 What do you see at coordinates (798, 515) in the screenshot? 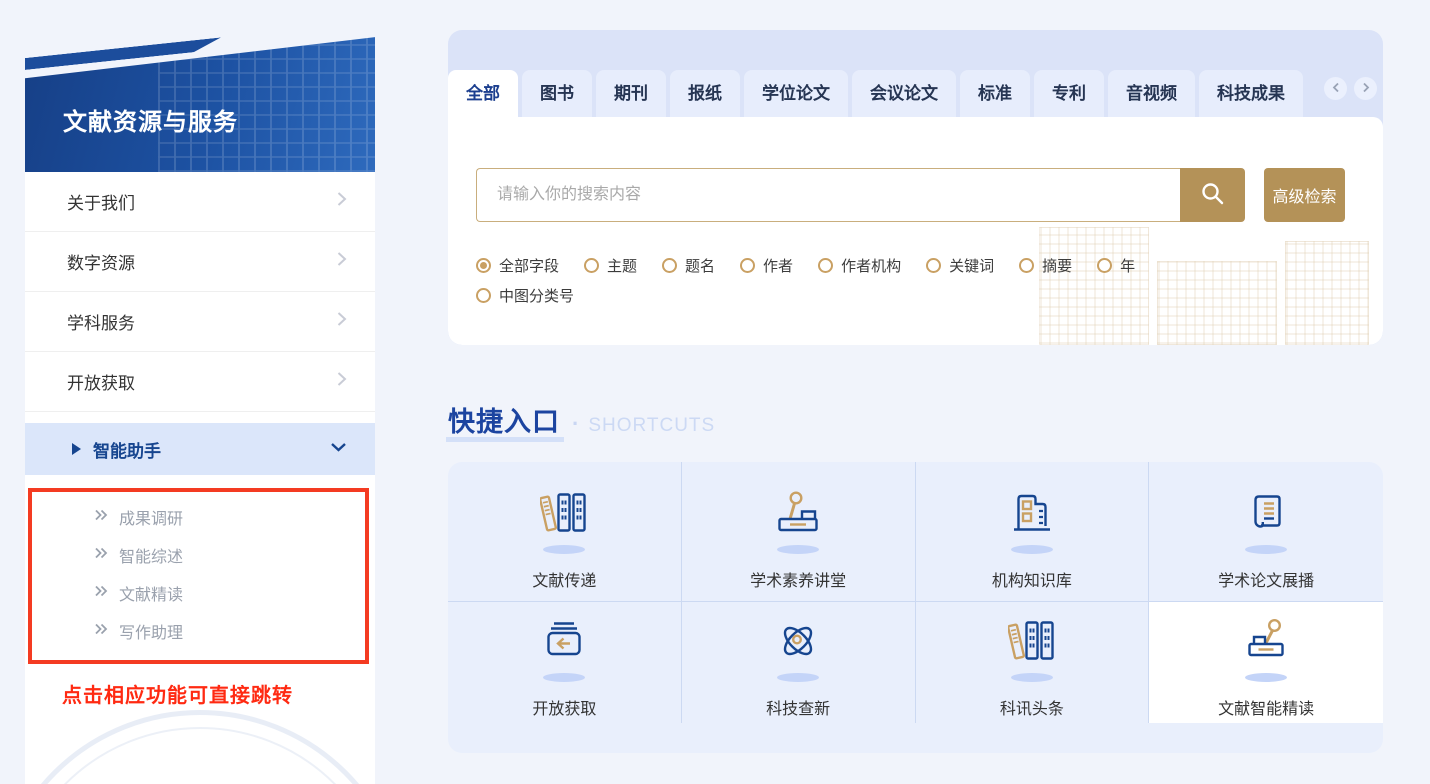
I see `podium-icon` at bounding box center [798, 515].